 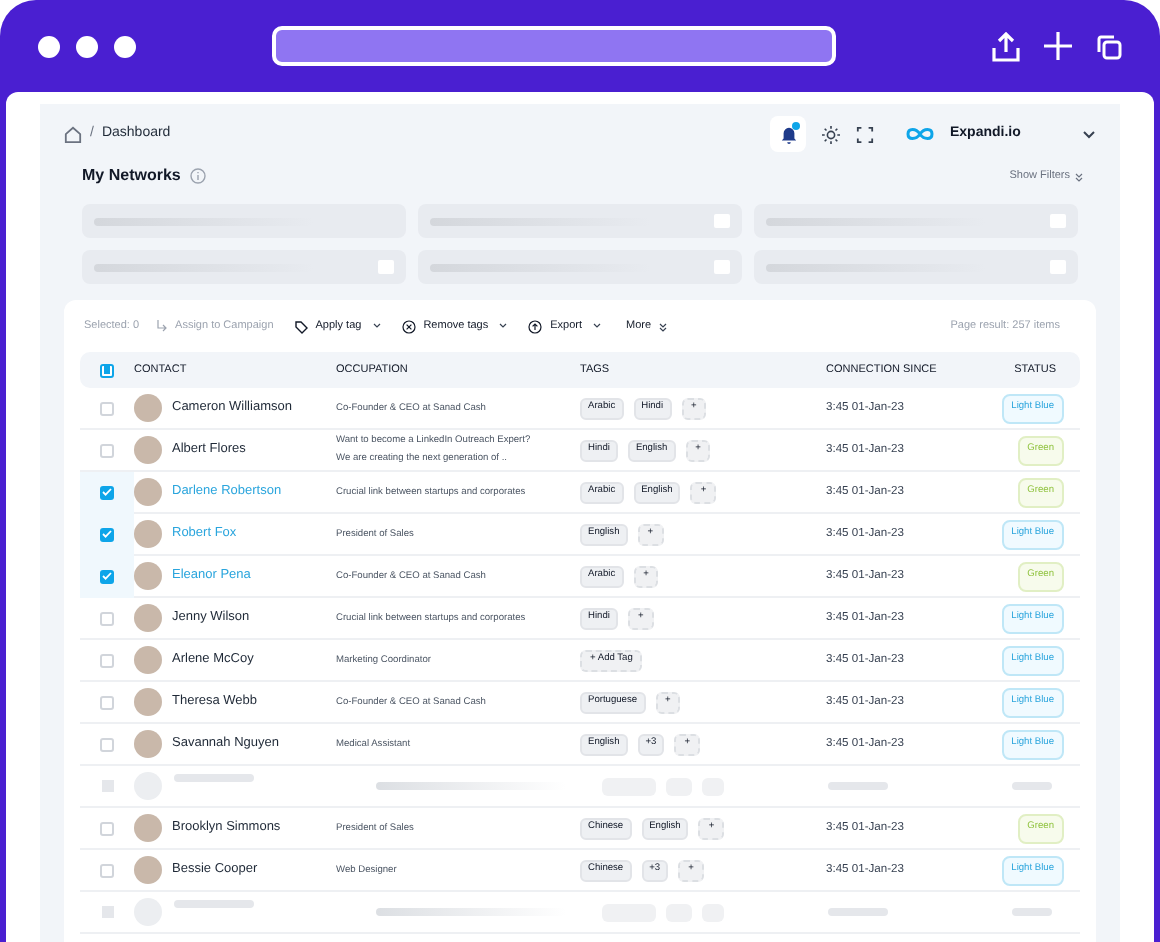 What do you see at coordinates (1109, 46) in the screenshot?
I see `copy-icon` at bounding box center [1109, 46].